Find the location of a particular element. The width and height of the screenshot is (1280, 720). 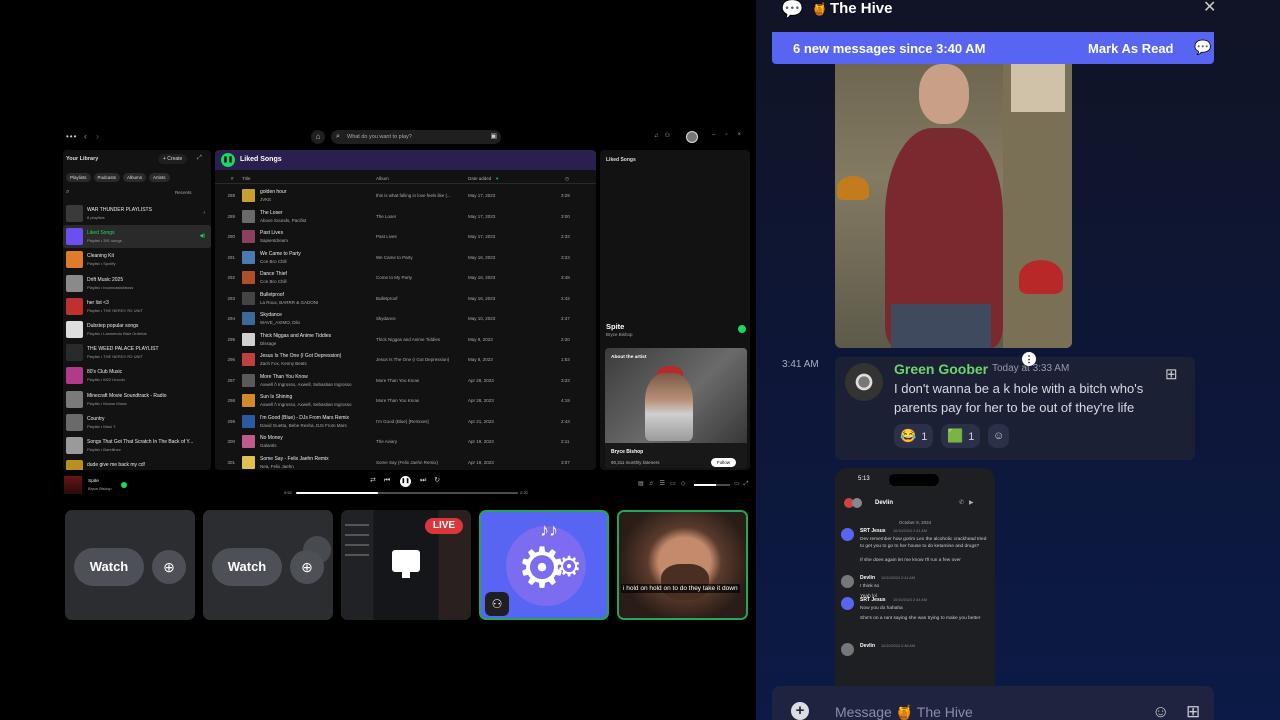

track-album: Jesus Is The One (I Got Depression) is located at coordinates (420, 359).